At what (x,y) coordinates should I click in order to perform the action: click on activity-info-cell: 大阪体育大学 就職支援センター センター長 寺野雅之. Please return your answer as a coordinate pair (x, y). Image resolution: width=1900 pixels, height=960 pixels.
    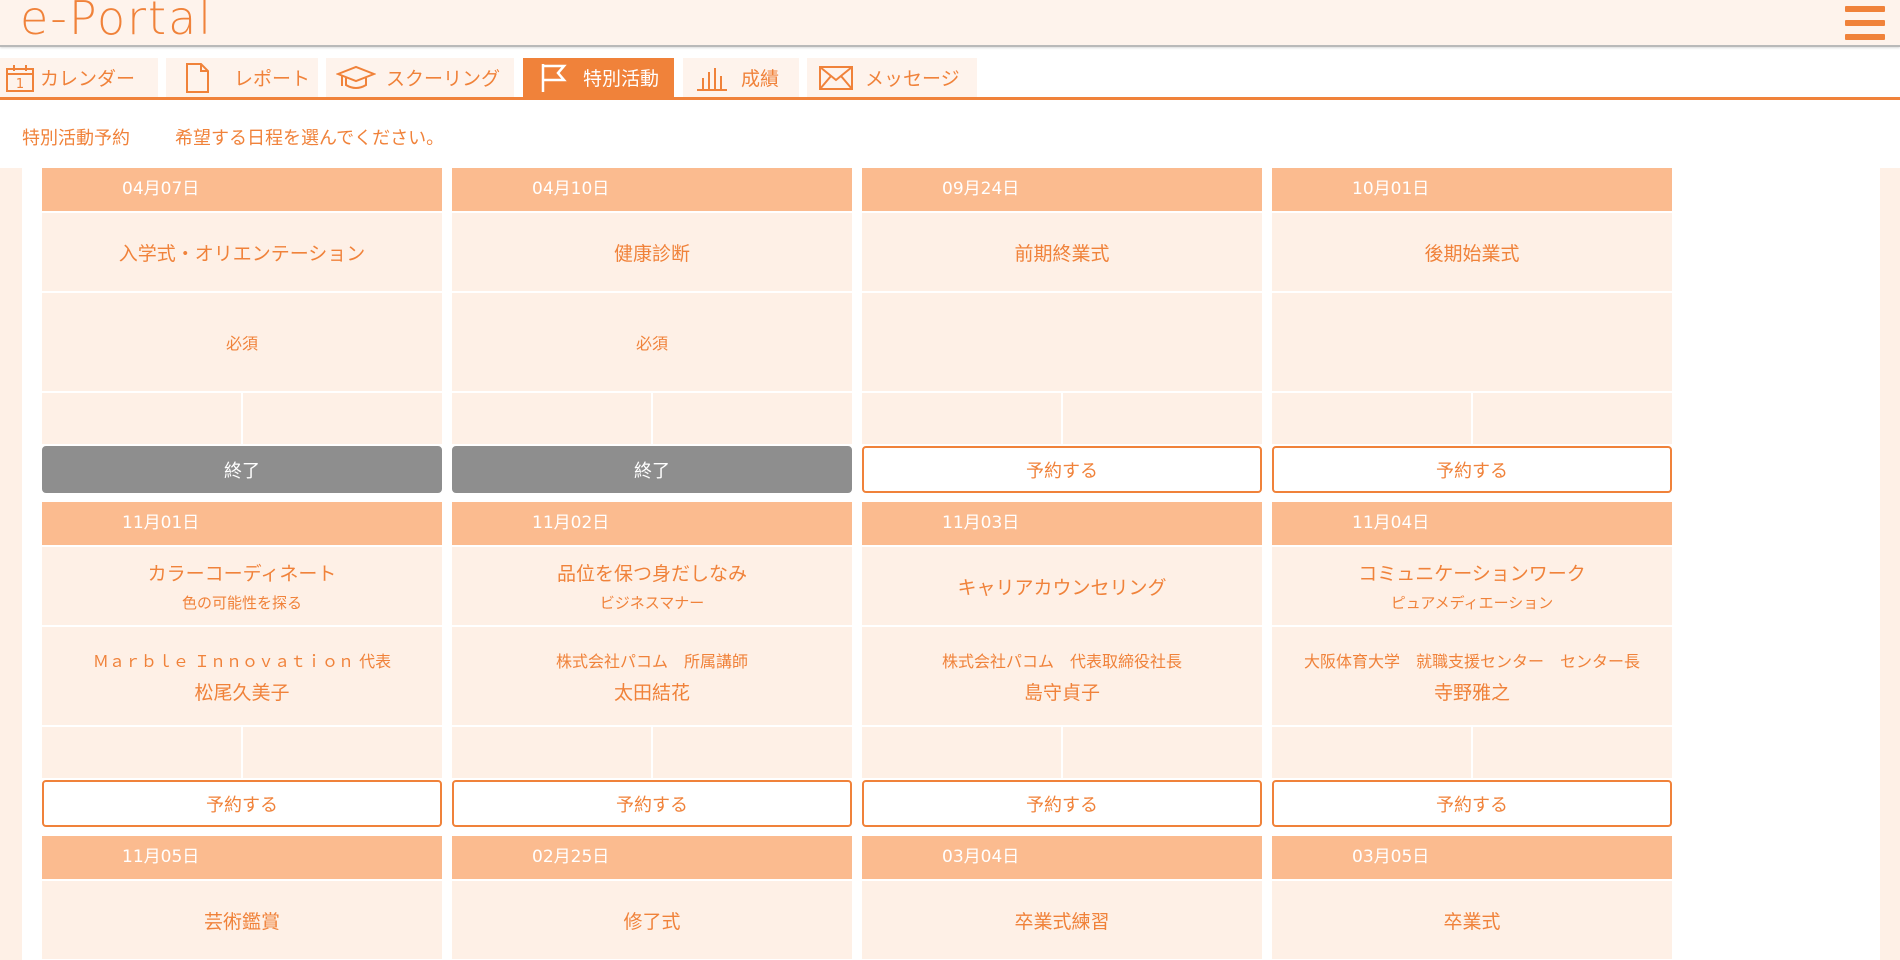
    Looking at the image, I should click on (1472, 676).